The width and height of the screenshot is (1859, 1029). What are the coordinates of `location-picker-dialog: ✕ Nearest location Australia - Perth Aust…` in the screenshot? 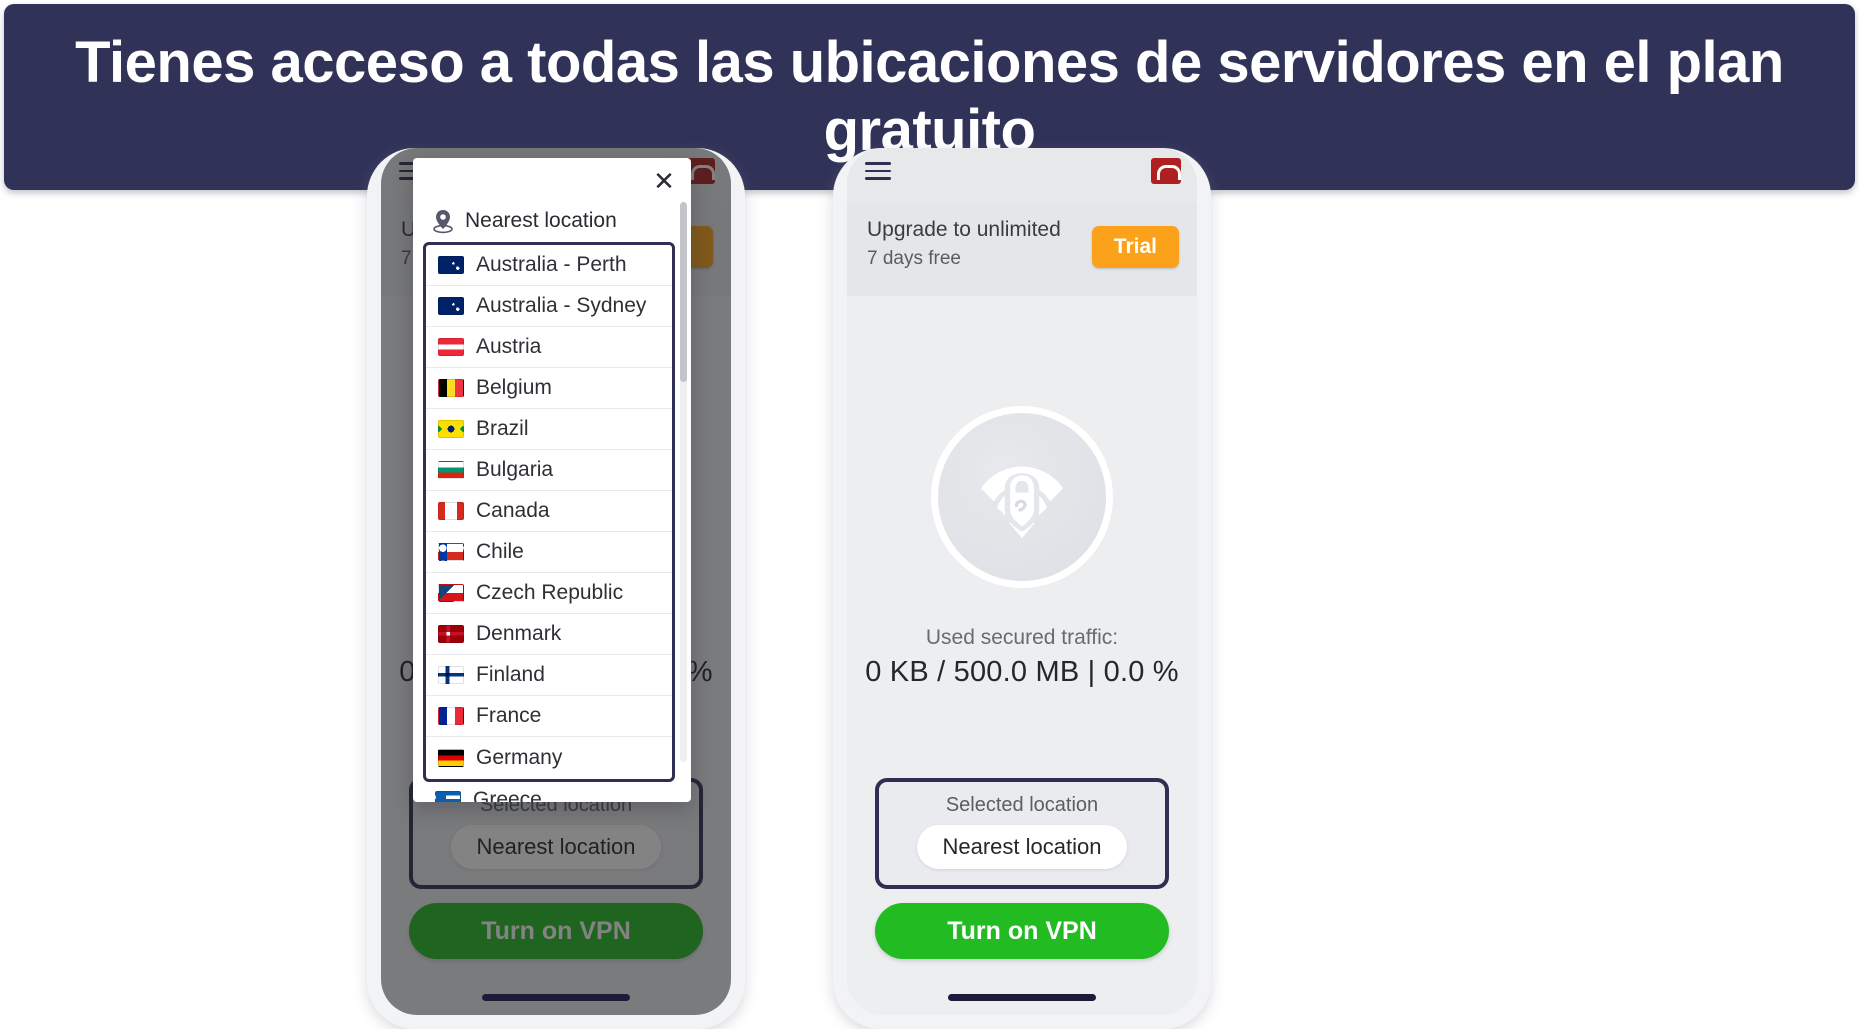 It's located at (552, 480).